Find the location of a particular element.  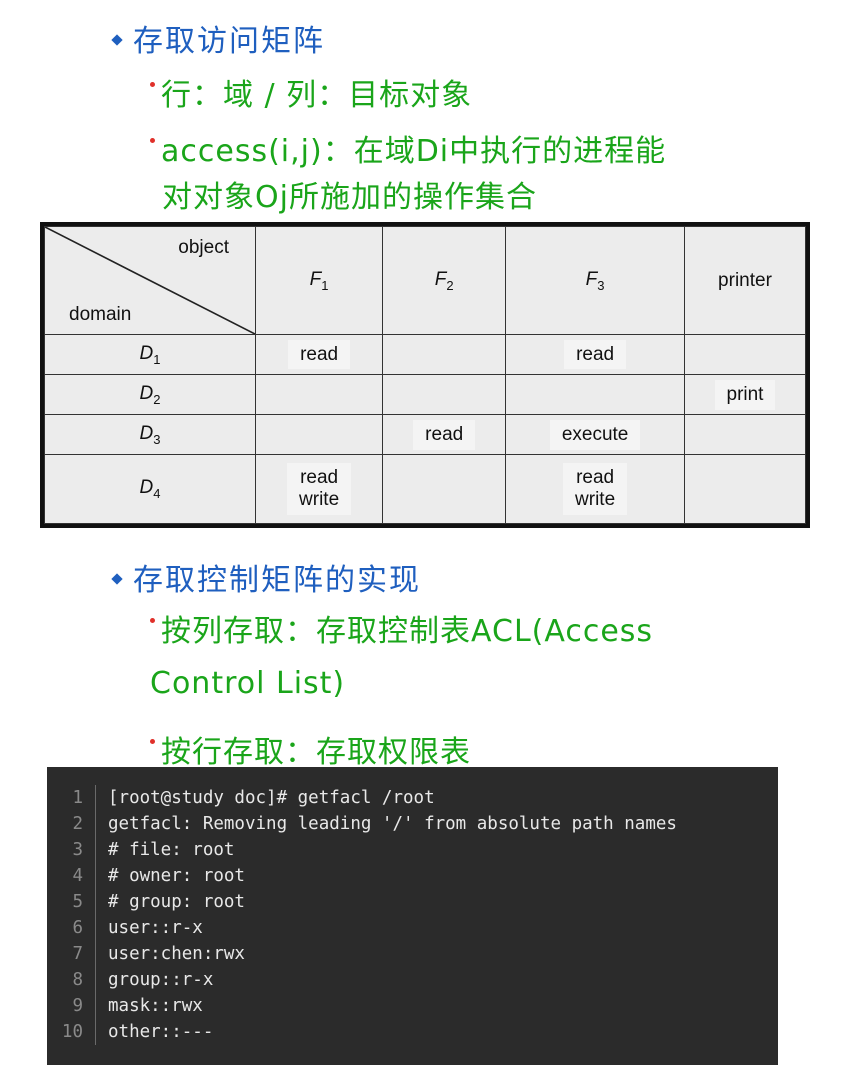

code-line: 3 # file: root is located at coordinates (412, 850).